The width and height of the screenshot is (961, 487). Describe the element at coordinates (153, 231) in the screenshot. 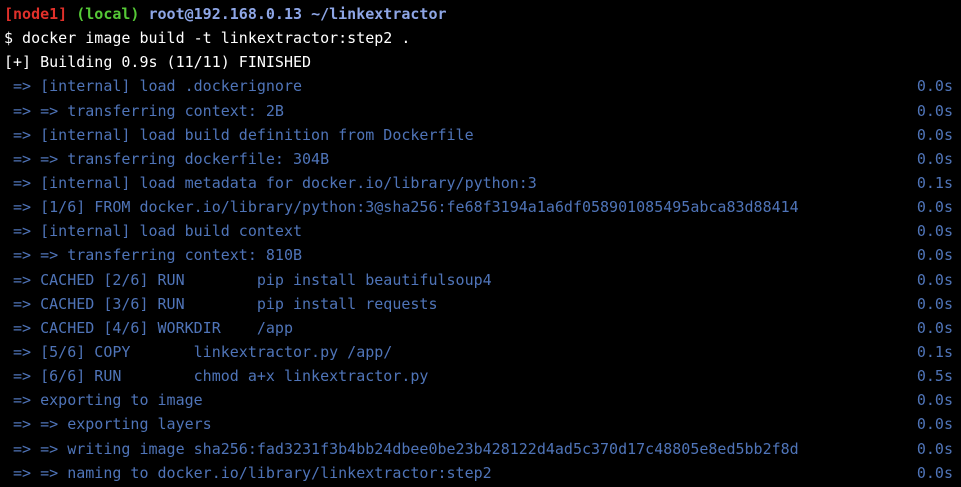

I see `build-step-text: => [internal] load build context` at that location.